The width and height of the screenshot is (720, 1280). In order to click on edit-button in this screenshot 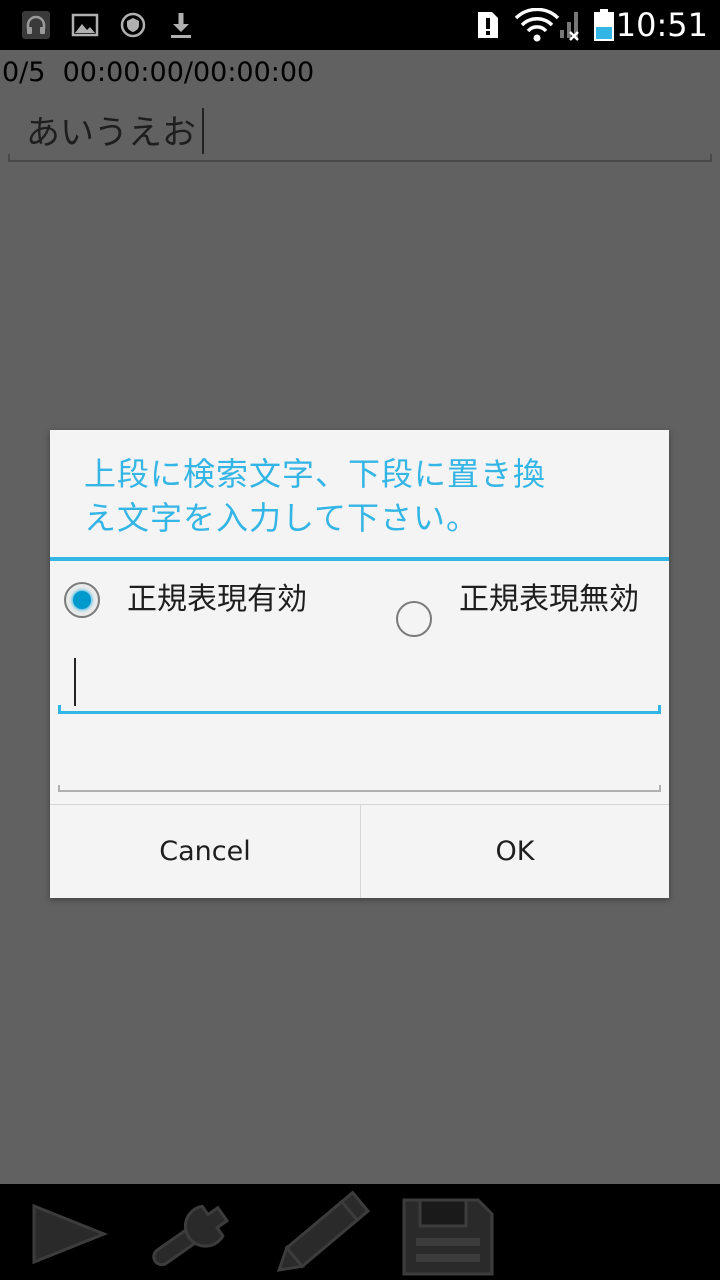, I will do `click(327, 1232)`.